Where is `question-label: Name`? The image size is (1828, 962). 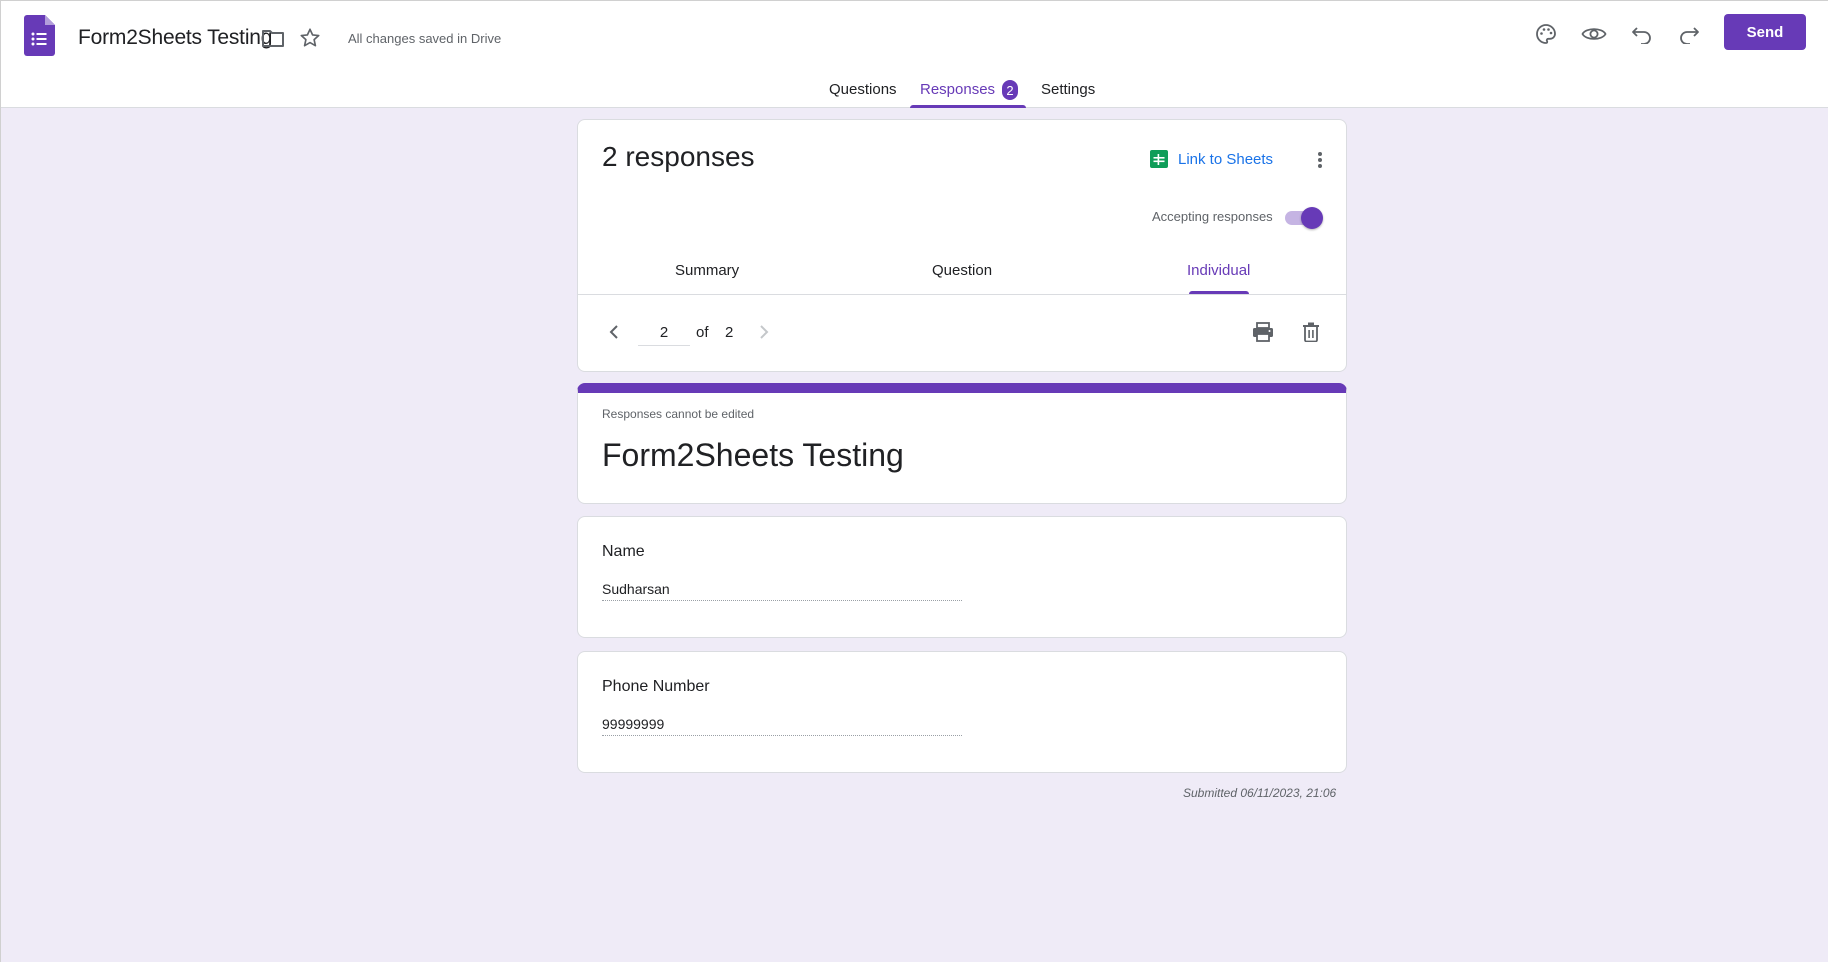
question-label: Name is located at coordinates (623, 551).